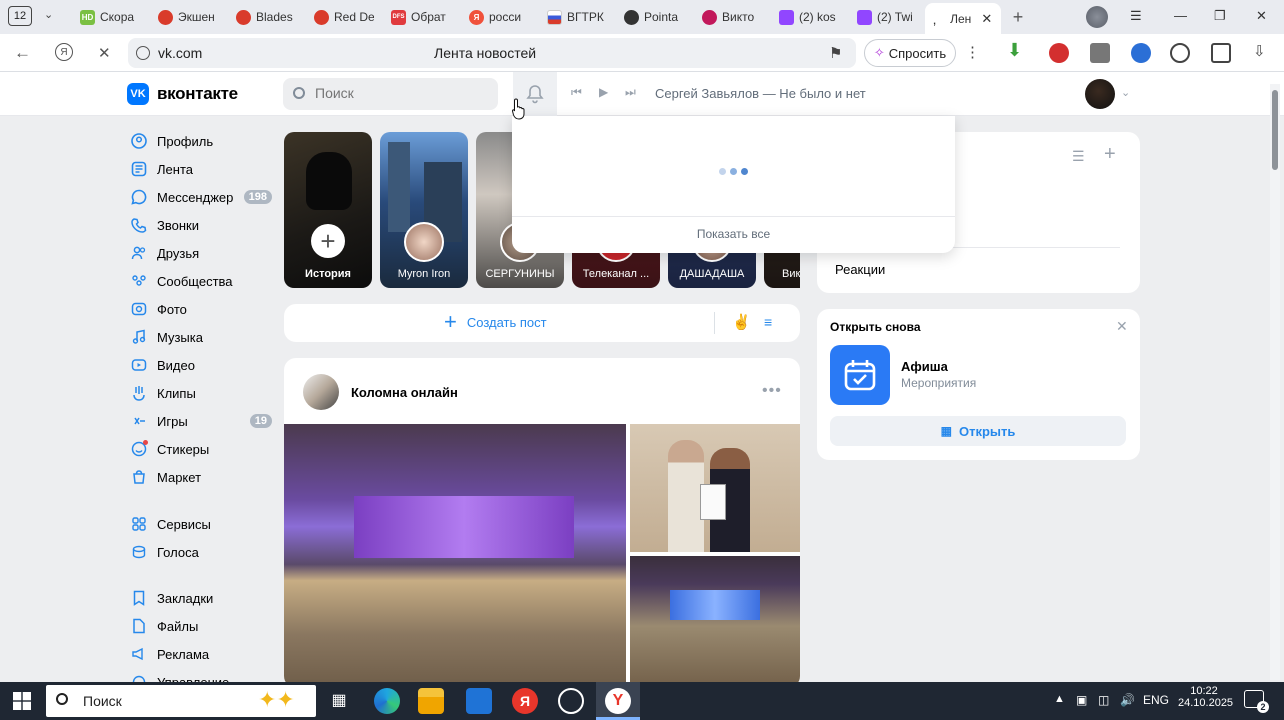 Image resolution: width=1284 pixels, height=720 pixels. What do you see at coordinates (424, 210) in the screenshot?
I see `story-card: Myron Iron` at bounding box center [424, 210].